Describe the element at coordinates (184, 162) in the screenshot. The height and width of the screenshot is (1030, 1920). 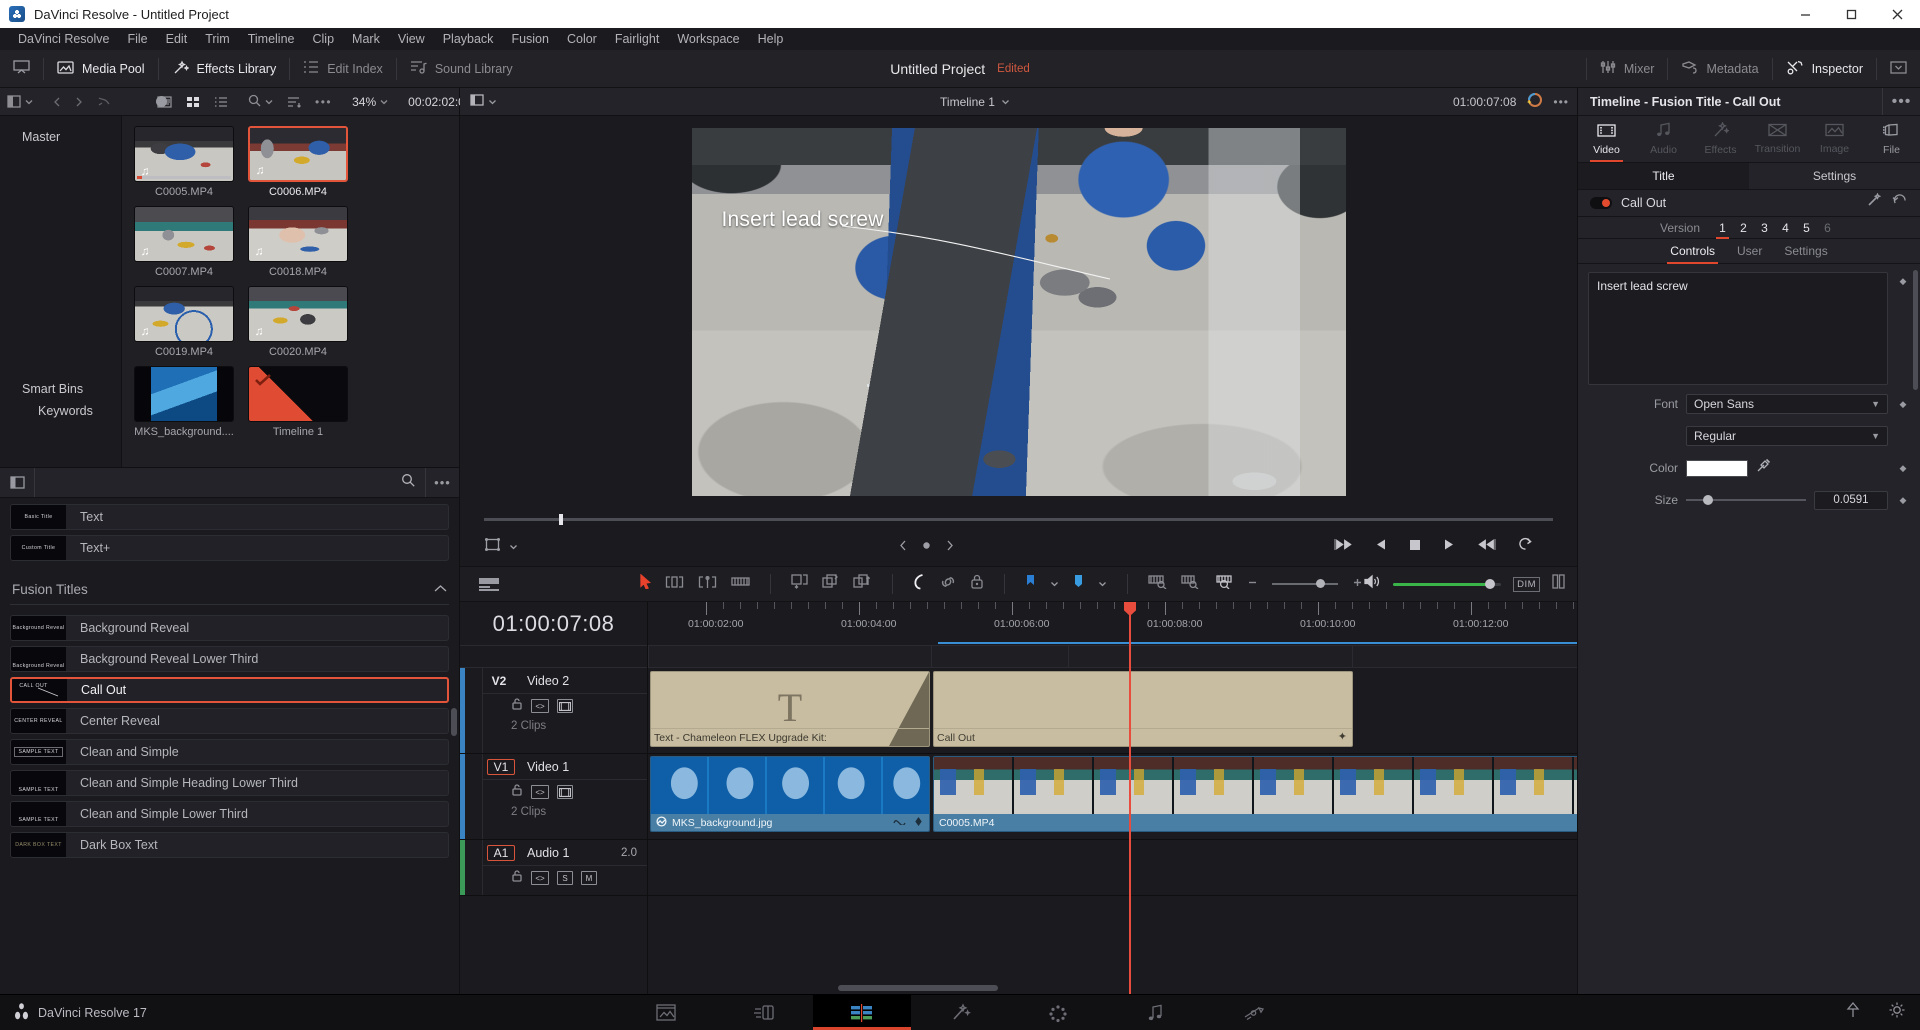
I see `media-clip-thumbnail: ♫ C0005.MP4` at that location.